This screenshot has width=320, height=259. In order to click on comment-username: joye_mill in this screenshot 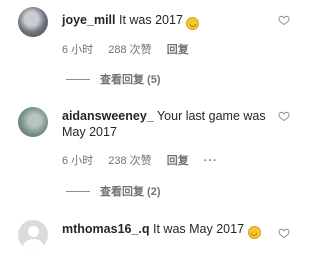, I will do `click(89, 20)`.